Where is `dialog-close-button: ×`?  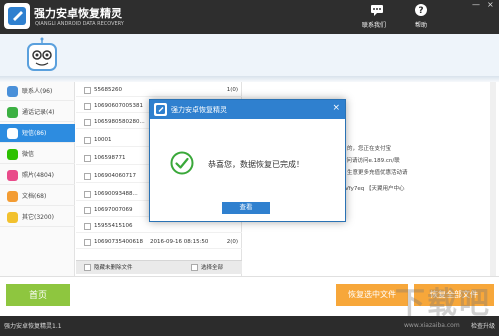 dialog-close-button: × is located at coordinates (336, 108).